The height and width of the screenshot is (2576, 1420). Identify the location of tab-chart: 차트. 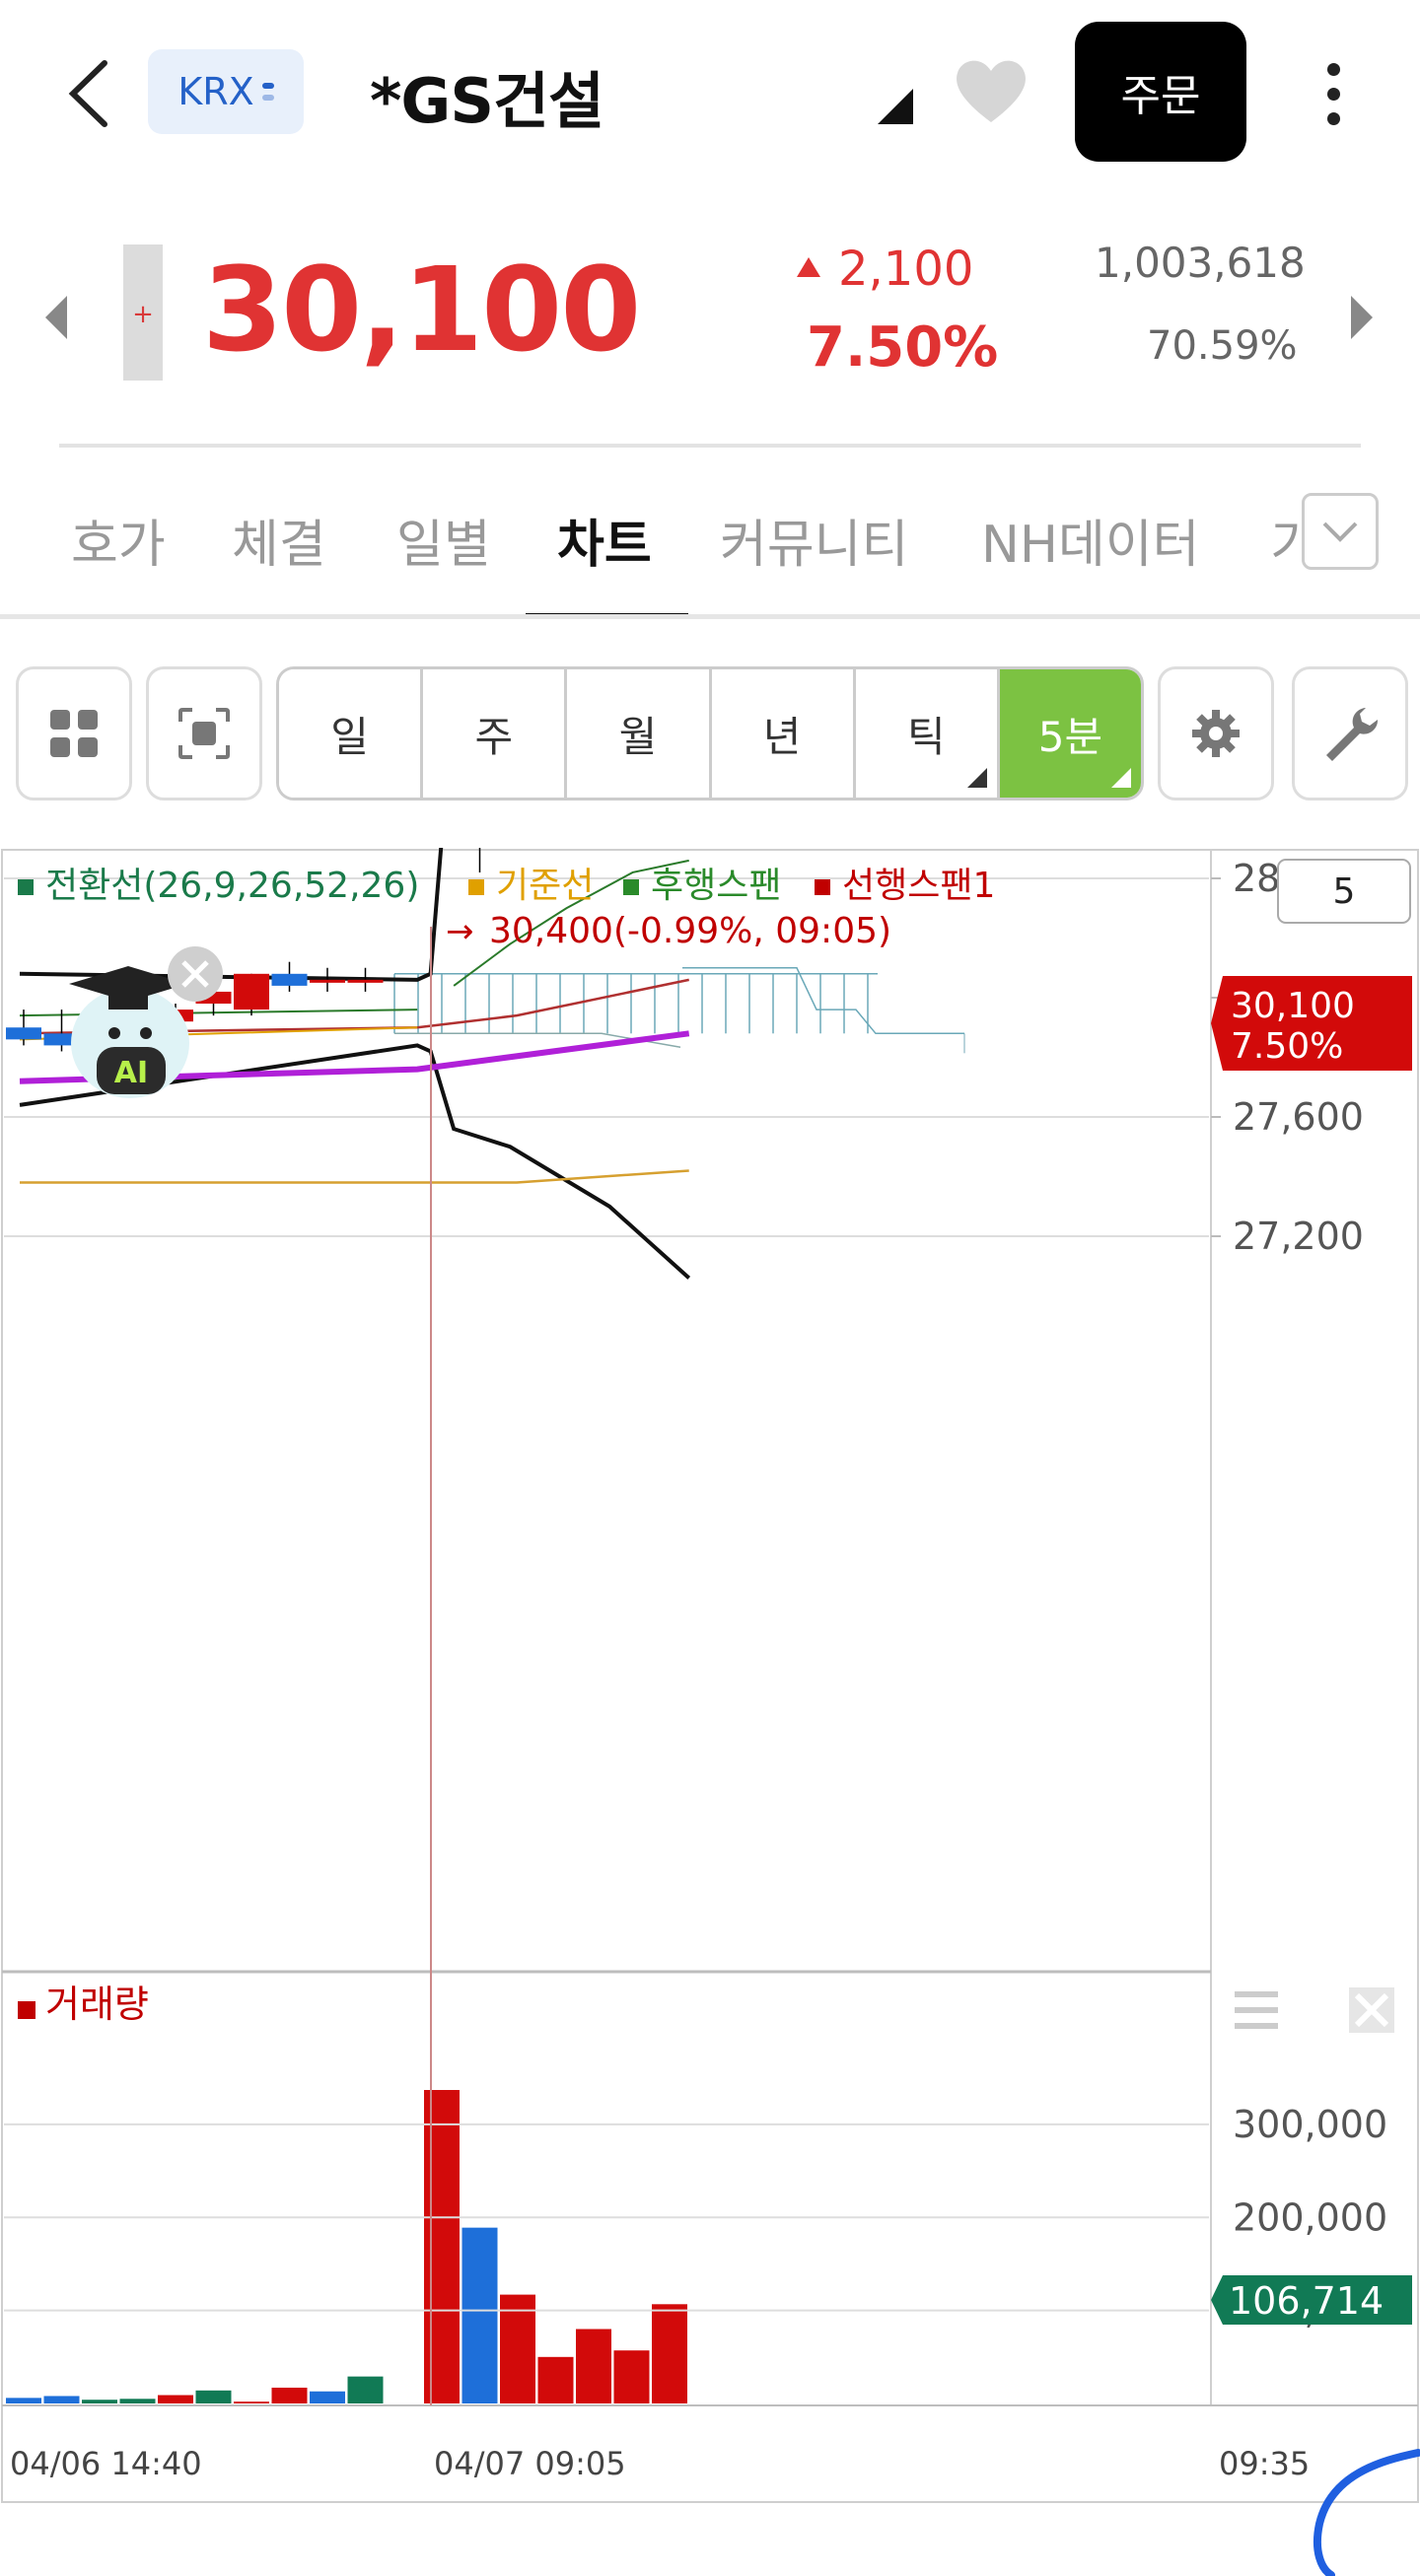
(605, 540).